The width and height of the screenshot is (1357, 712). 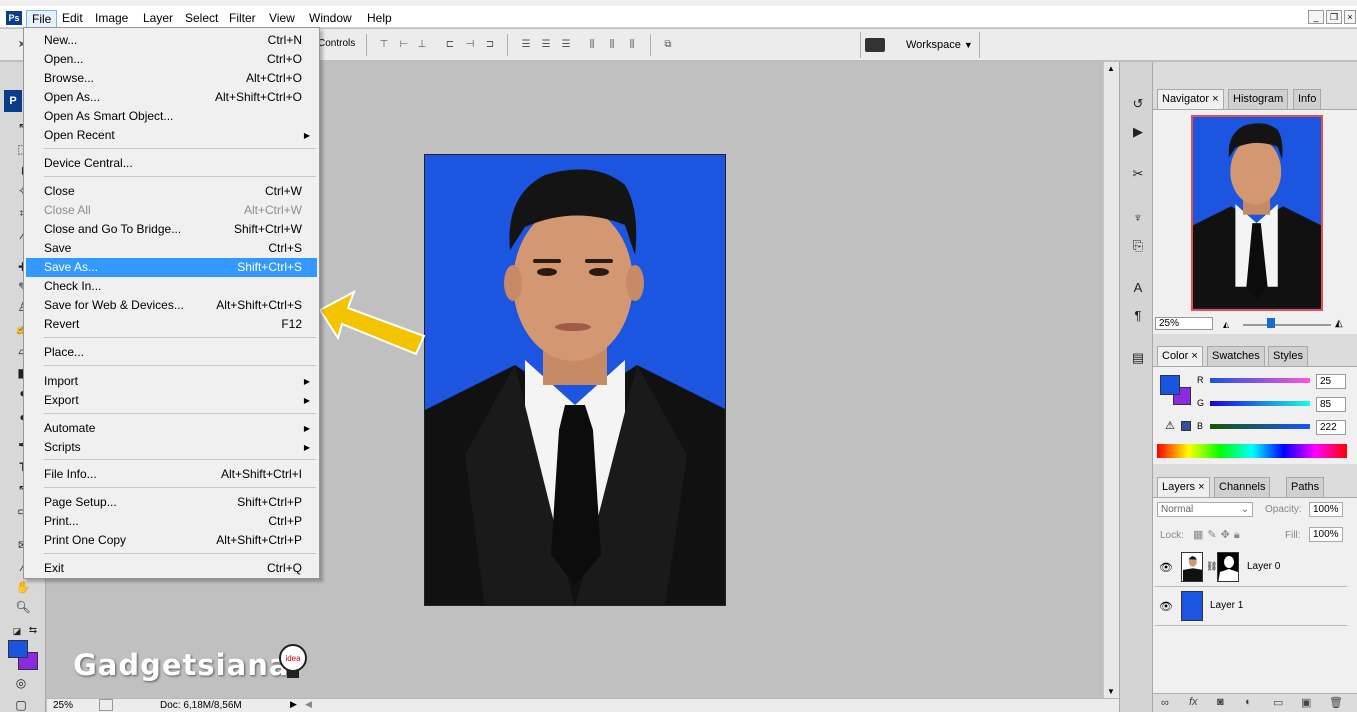 I want to click on paragraph-panel-icon: ¶, so click(x=1138, y=316).